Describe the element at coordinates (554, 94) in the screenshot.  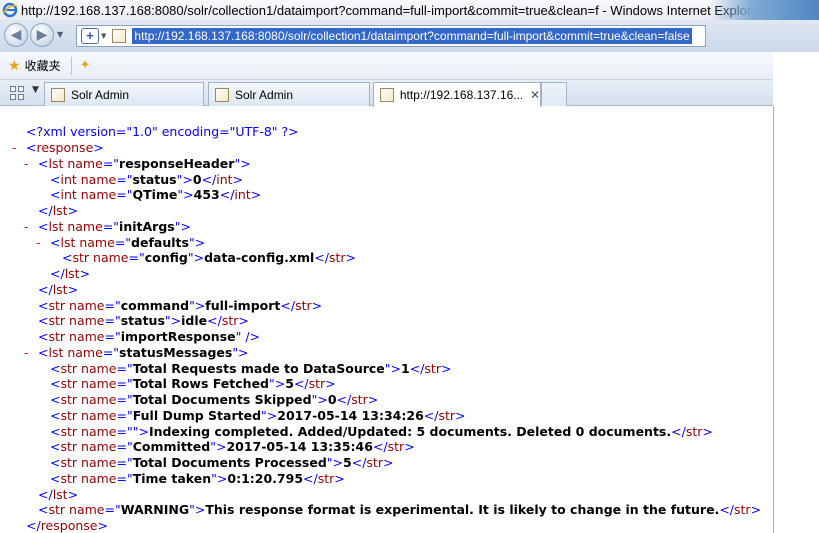
I see `new-tab-button` at that location.